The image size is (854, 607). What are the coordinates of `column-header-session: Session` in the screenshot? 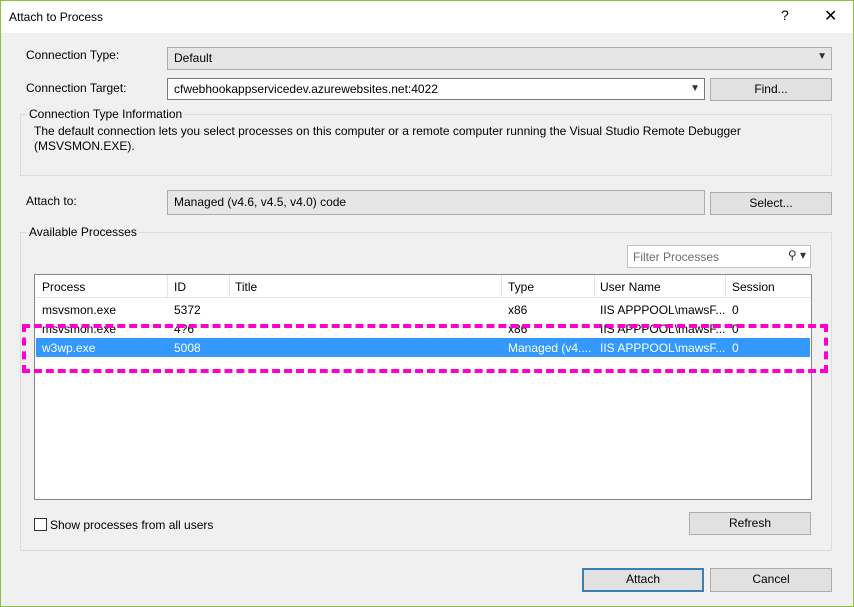 It's located at (753, 287).